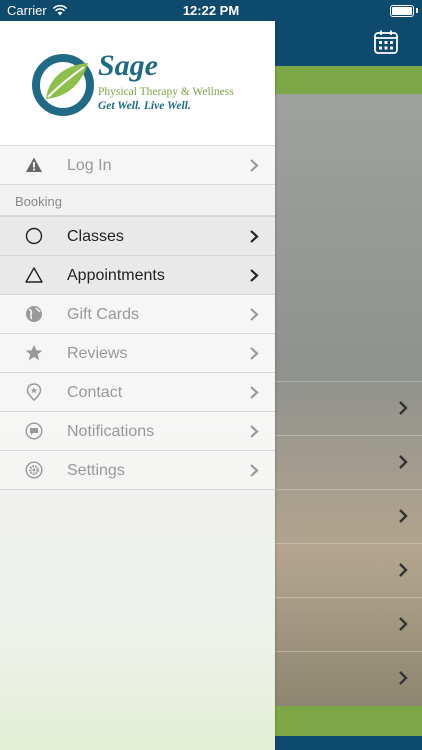 The height and width of the screenshot is (750, 422). I want to click on menu-item-label: Appointments, so click(116, 275).